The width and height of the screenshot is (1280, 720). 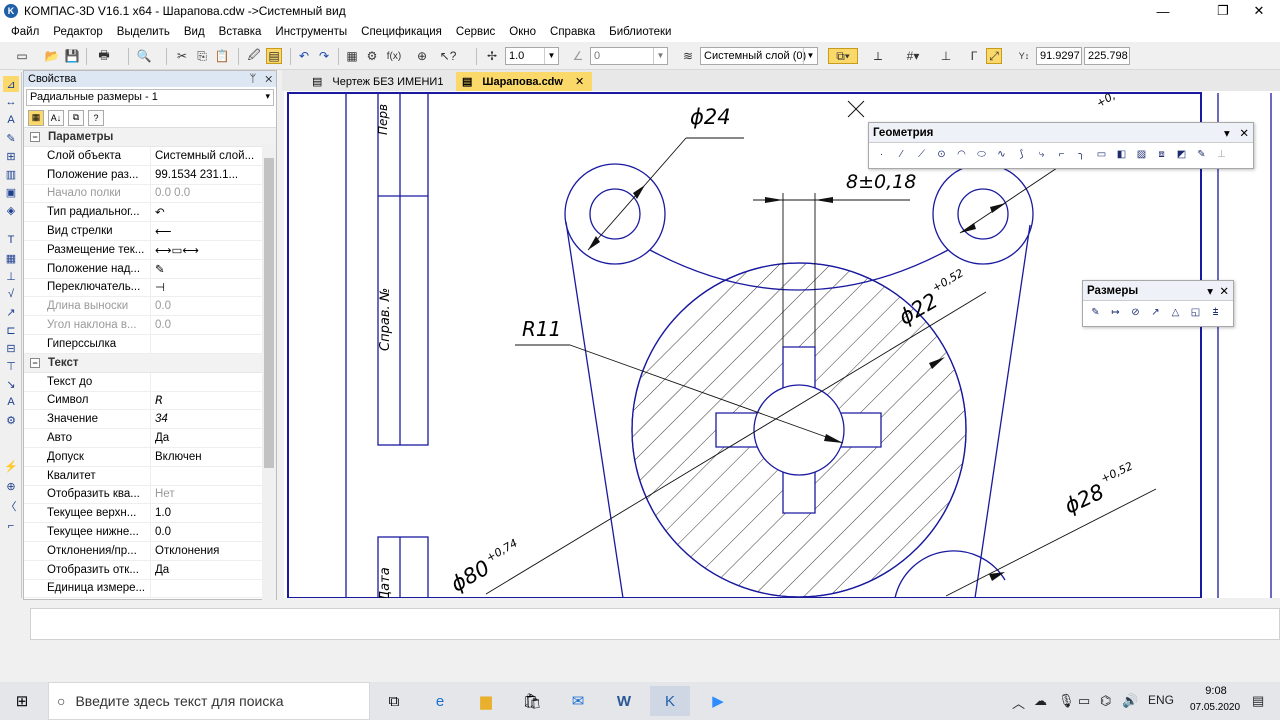 I want to click on library-icon: ⚙, so click(x=372, y=56).